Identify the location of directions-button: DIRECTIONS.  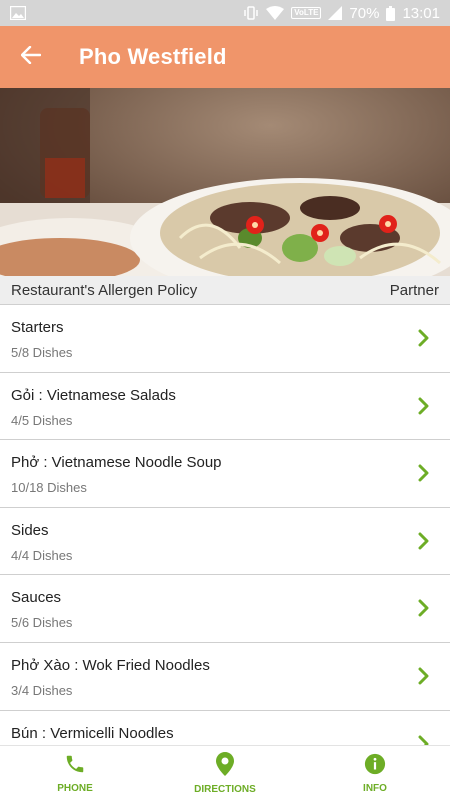
(225, 773).